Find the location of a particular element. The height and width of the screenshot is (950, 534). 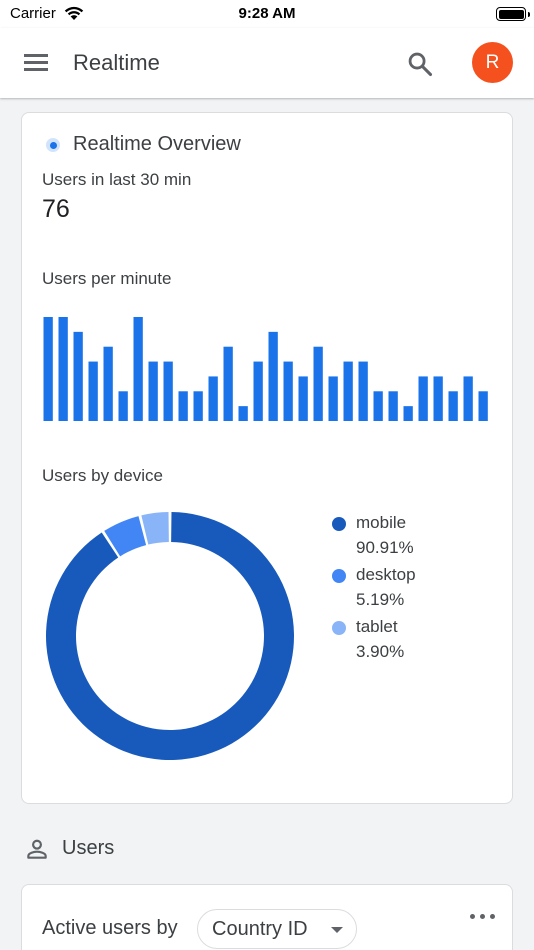

device-donut-chart is located at coordinates (170, 636).